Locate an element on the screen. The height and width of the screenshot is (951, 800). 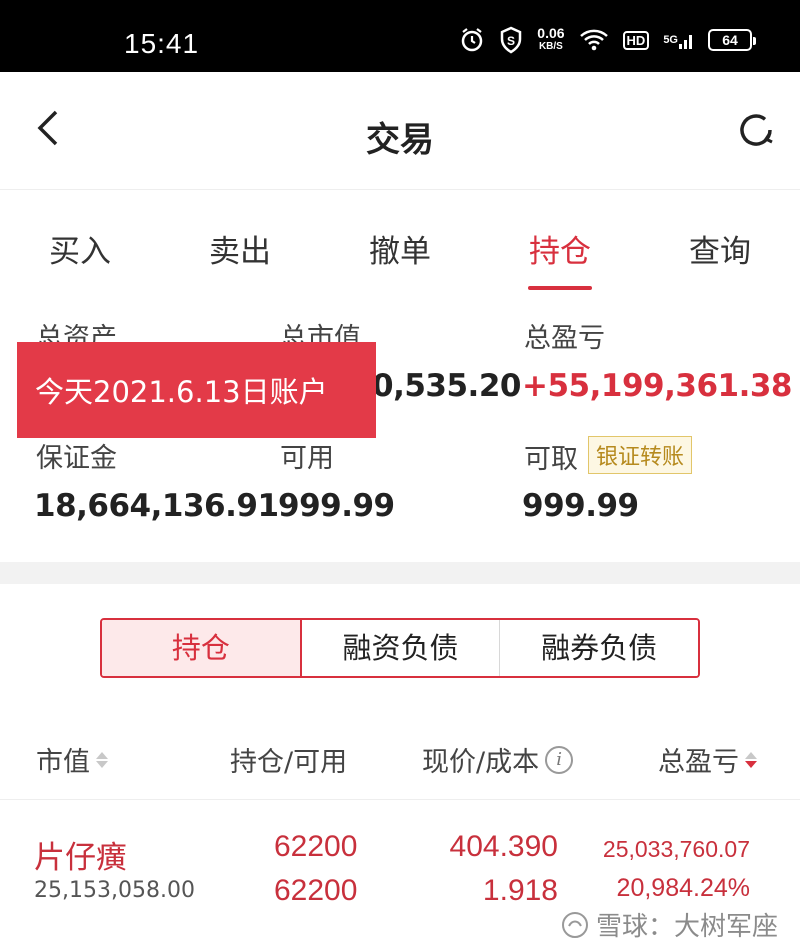
available-label: 可用 is located at coordinates (307, 458).